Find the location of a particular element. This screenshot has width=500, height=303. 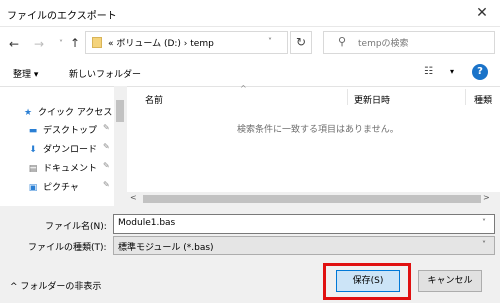

organize-button: 整理 ▾ is located at coordinates (25, 73).